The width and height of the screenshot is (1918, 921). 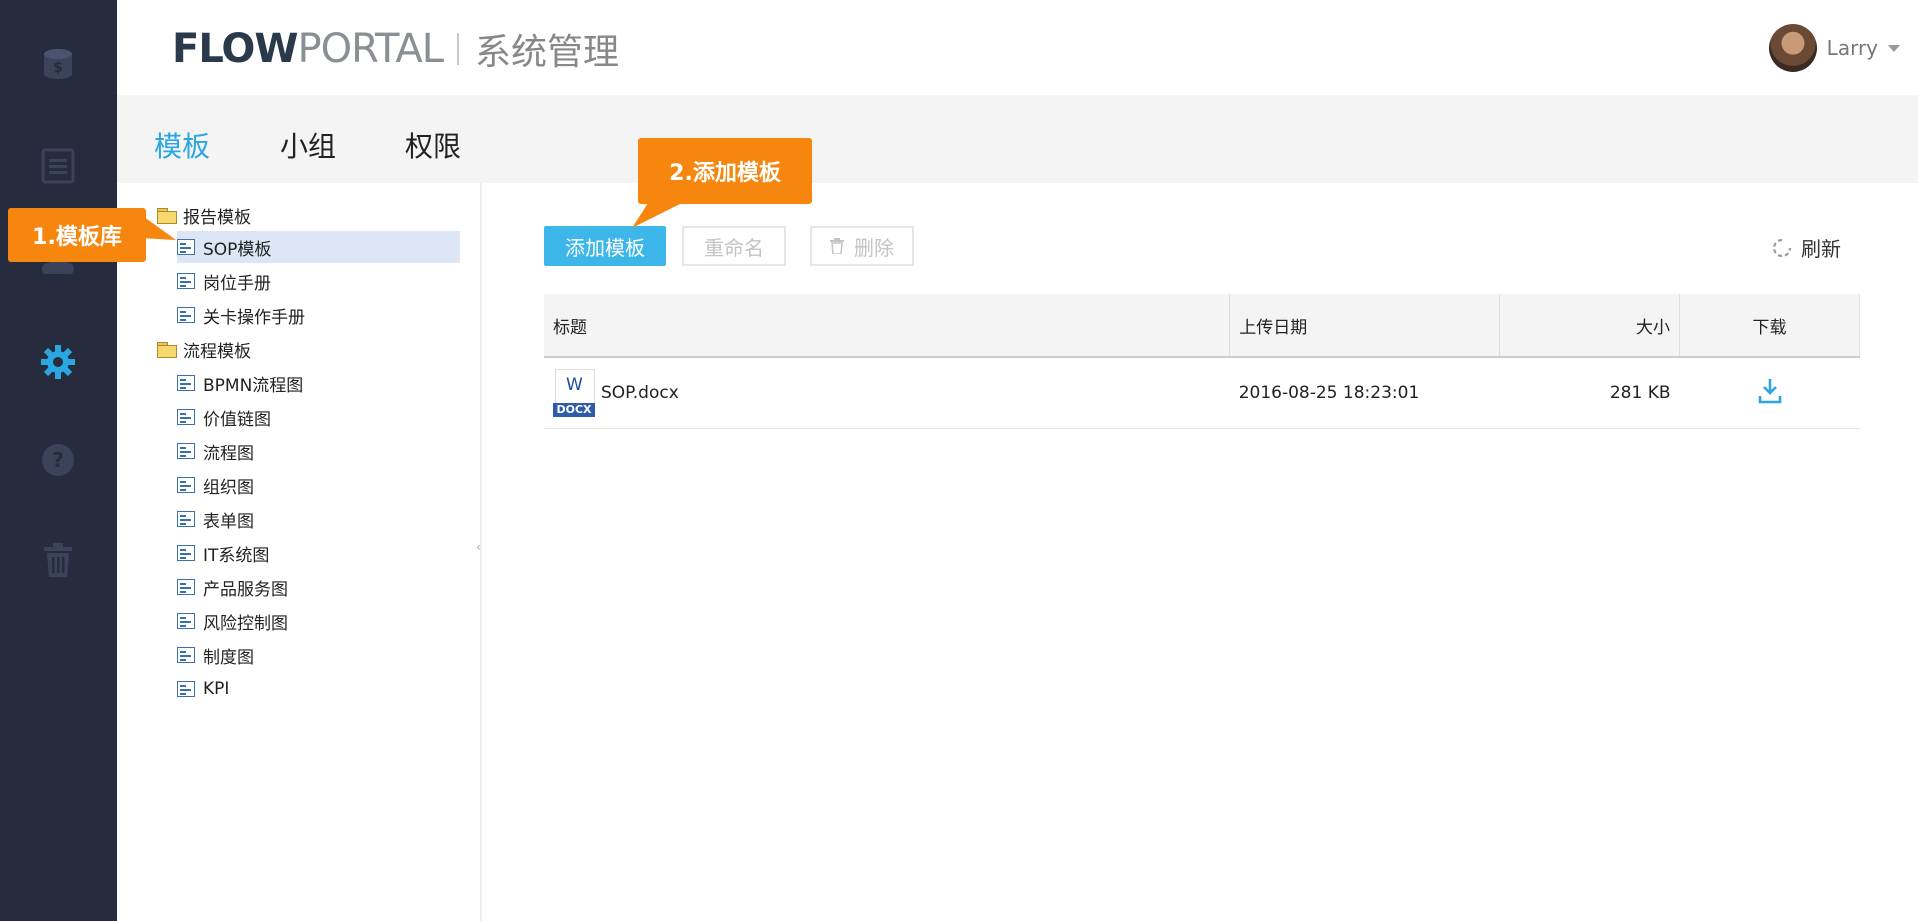 I want to click on tree-item-flowchart: 流程图, so click(x=215, y=451).